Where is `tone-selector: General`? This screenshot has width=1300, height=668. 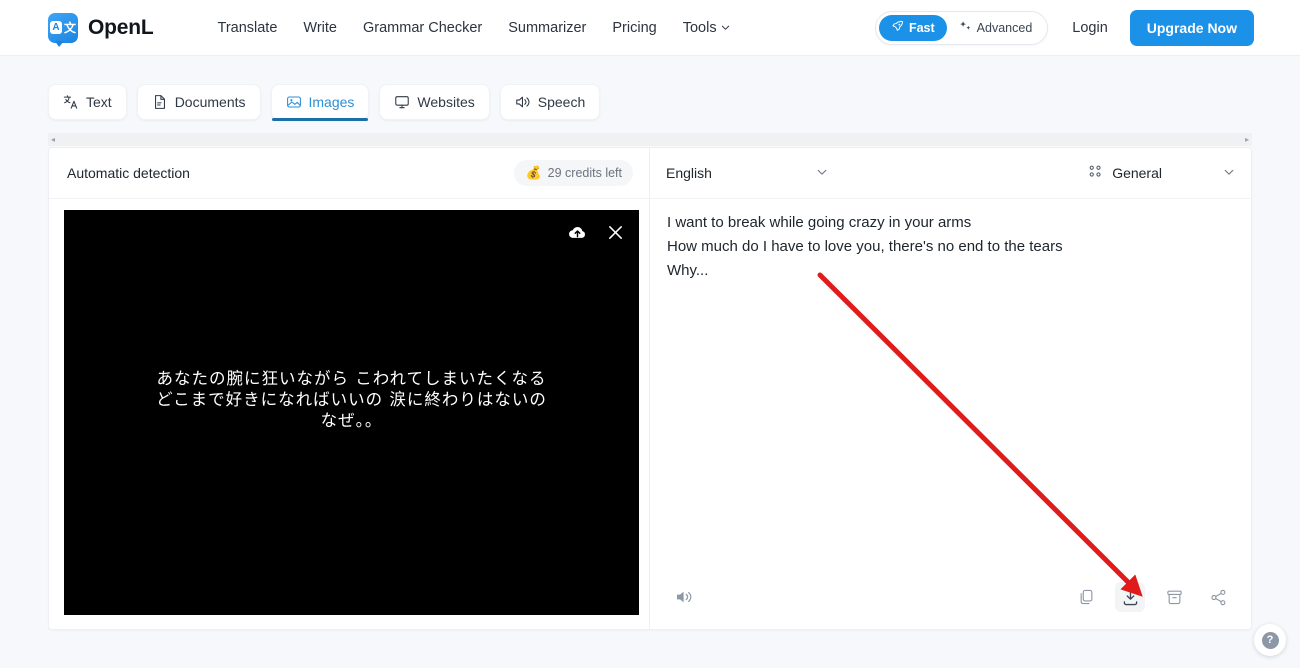
tone-selector: General is located at coordinates (1161, 173).